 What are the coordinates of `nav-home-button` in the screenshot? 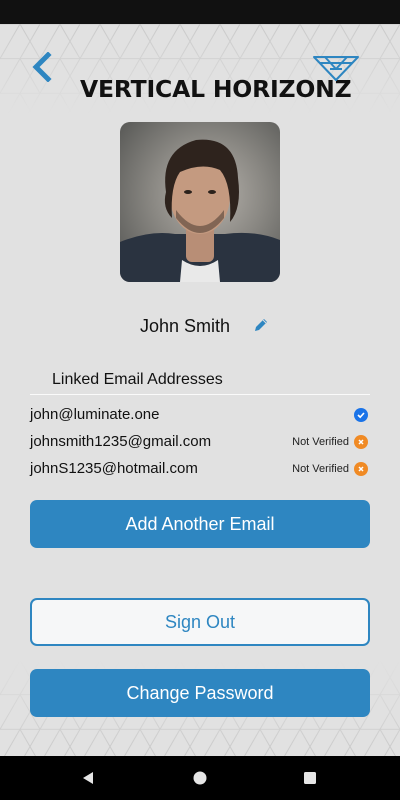 It's located at (200, 778).